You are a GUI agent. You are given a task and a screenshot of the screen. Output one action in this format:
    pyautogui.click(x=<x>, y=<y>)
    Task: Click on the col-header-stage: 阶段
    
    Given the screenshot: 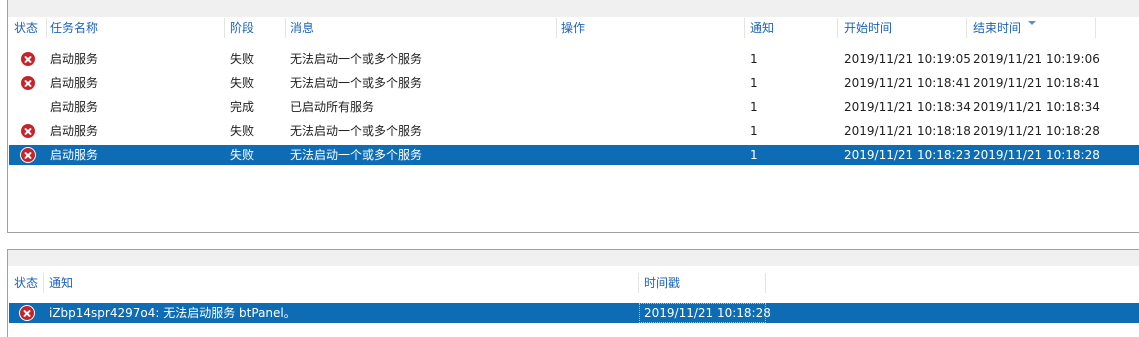 What is the action you would take?
    pyautogui.click(x=242, y=28)
    